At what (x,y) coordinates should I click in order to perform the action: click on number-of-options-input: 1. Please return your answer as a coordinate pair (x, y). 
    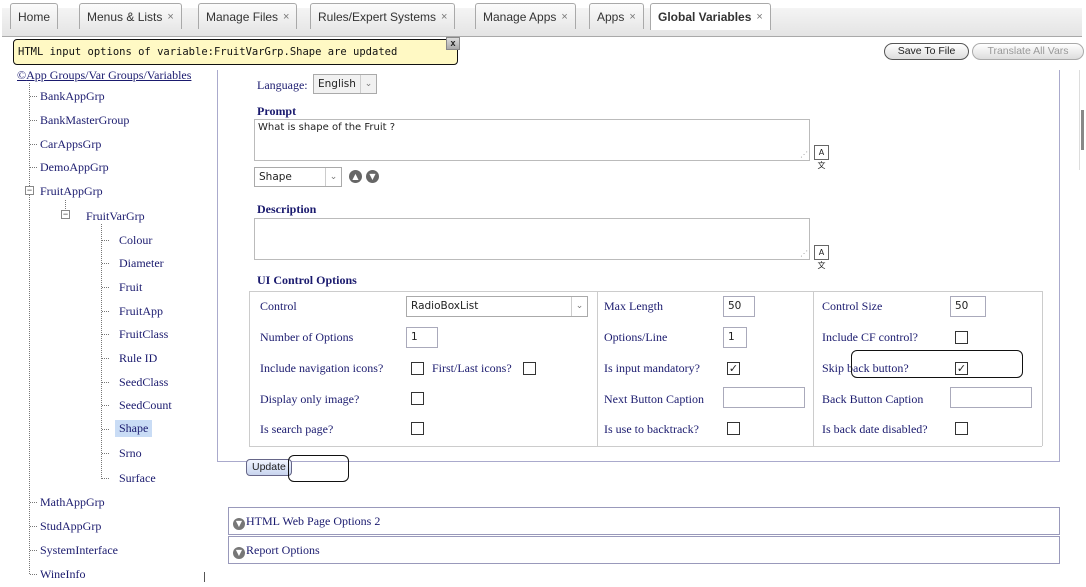
    Looking at the image, I should click on (422, 337).